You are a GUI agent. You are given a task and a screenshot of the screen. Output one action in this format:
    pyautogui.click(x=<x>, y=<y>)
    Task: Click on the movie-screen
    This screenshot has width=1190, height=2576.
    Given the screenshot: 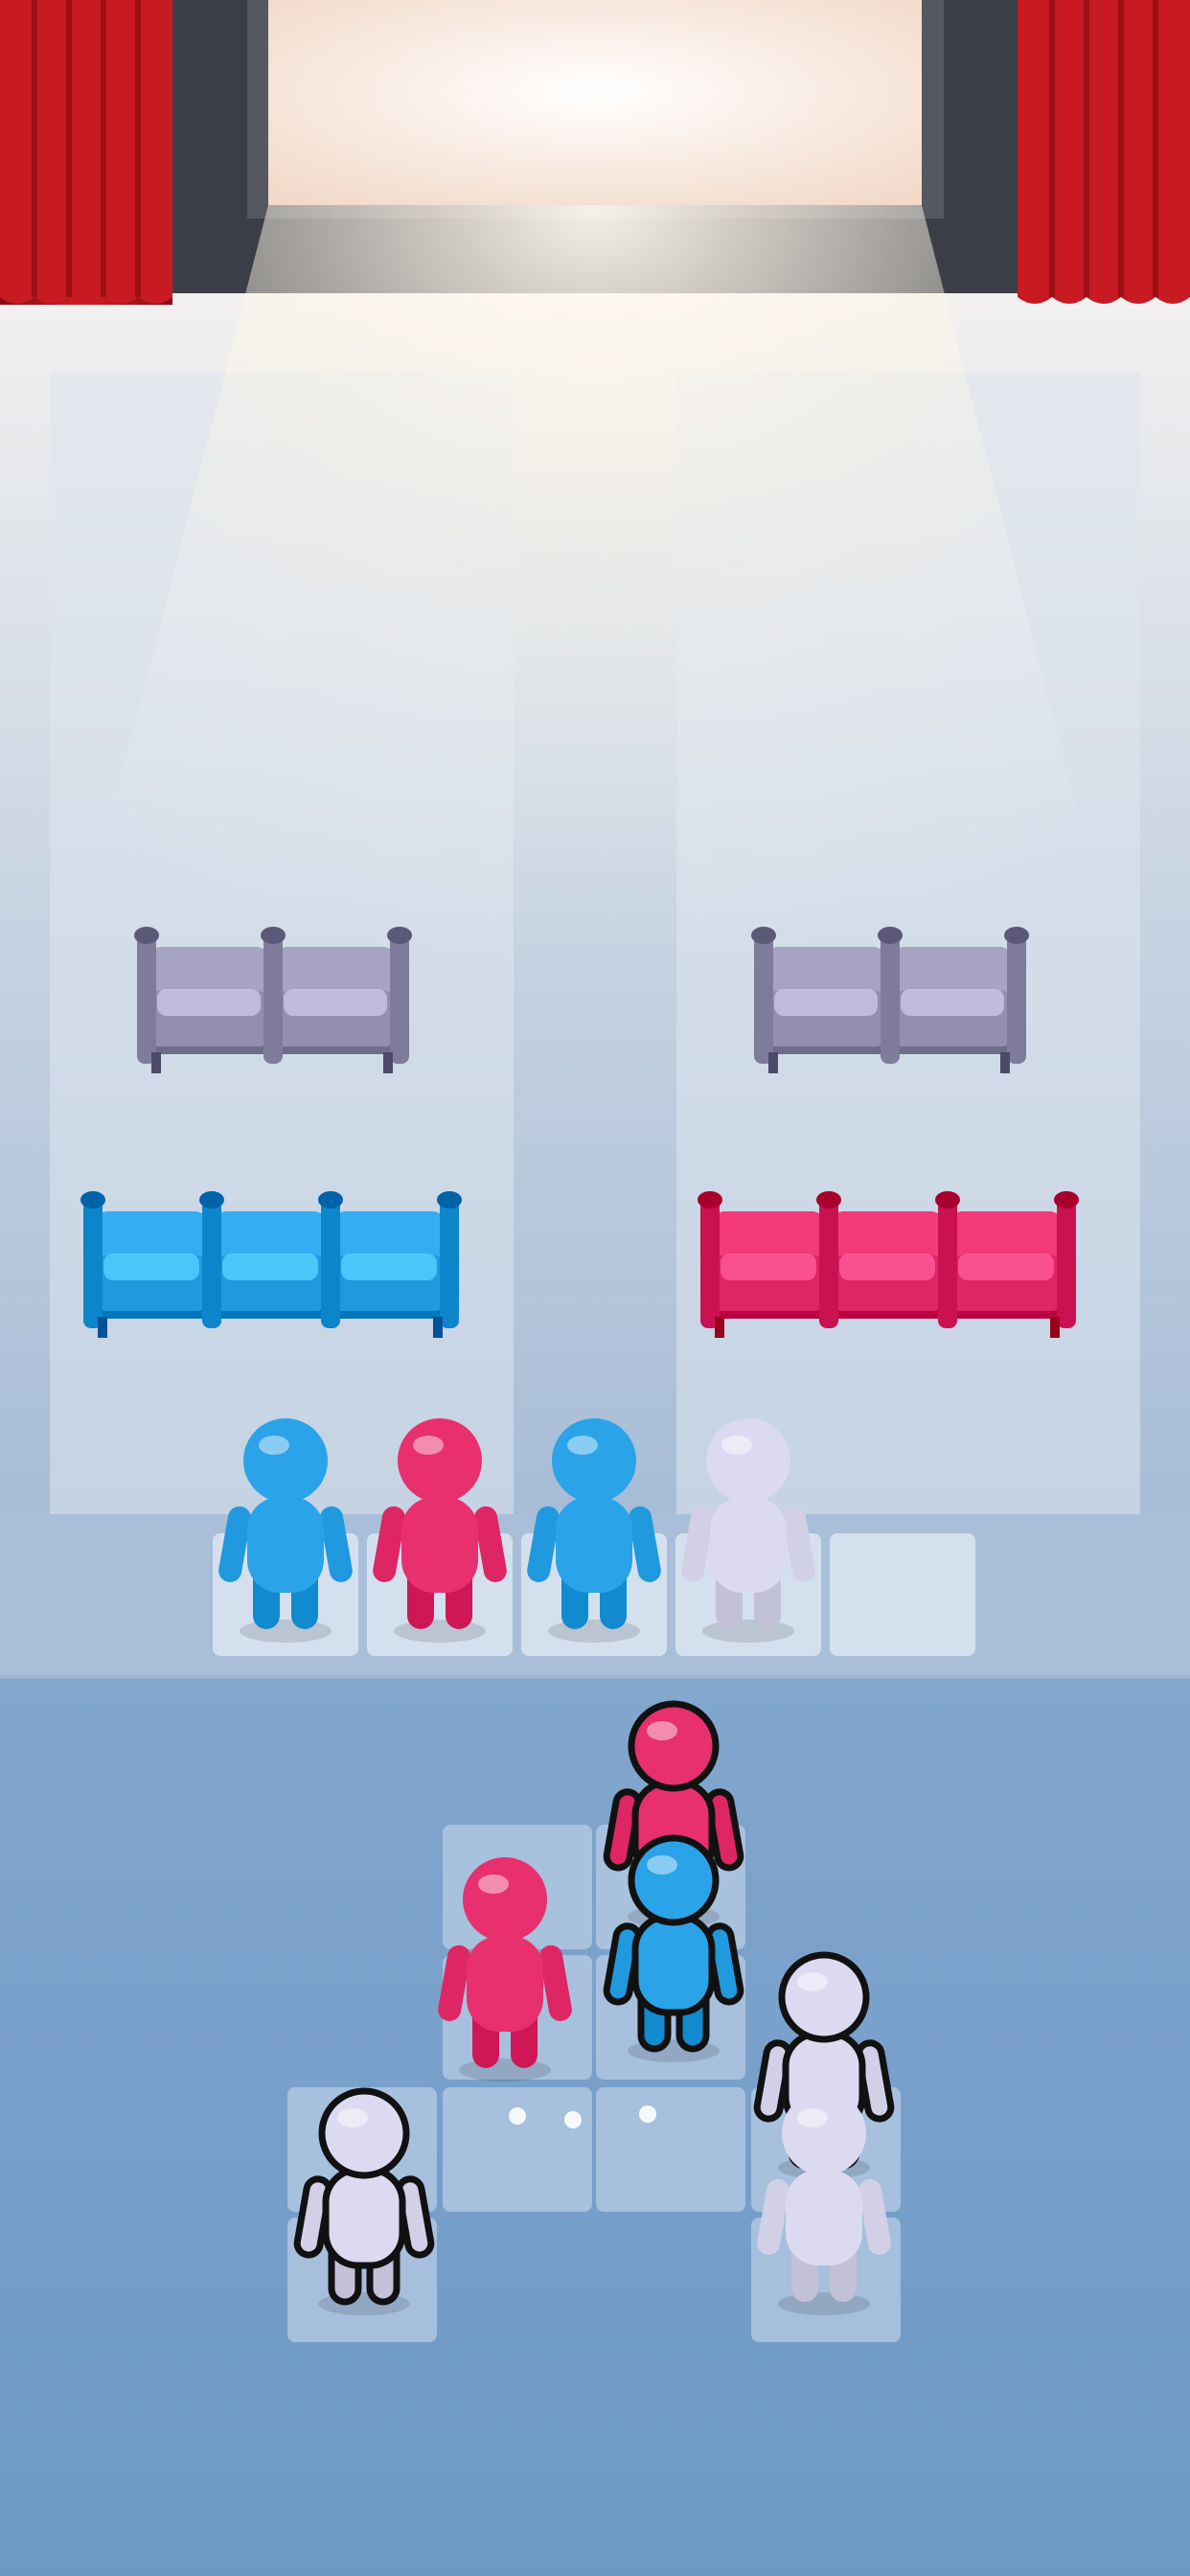 What is the action you would take?
    pyautogui.click(x=595, y=102)
    